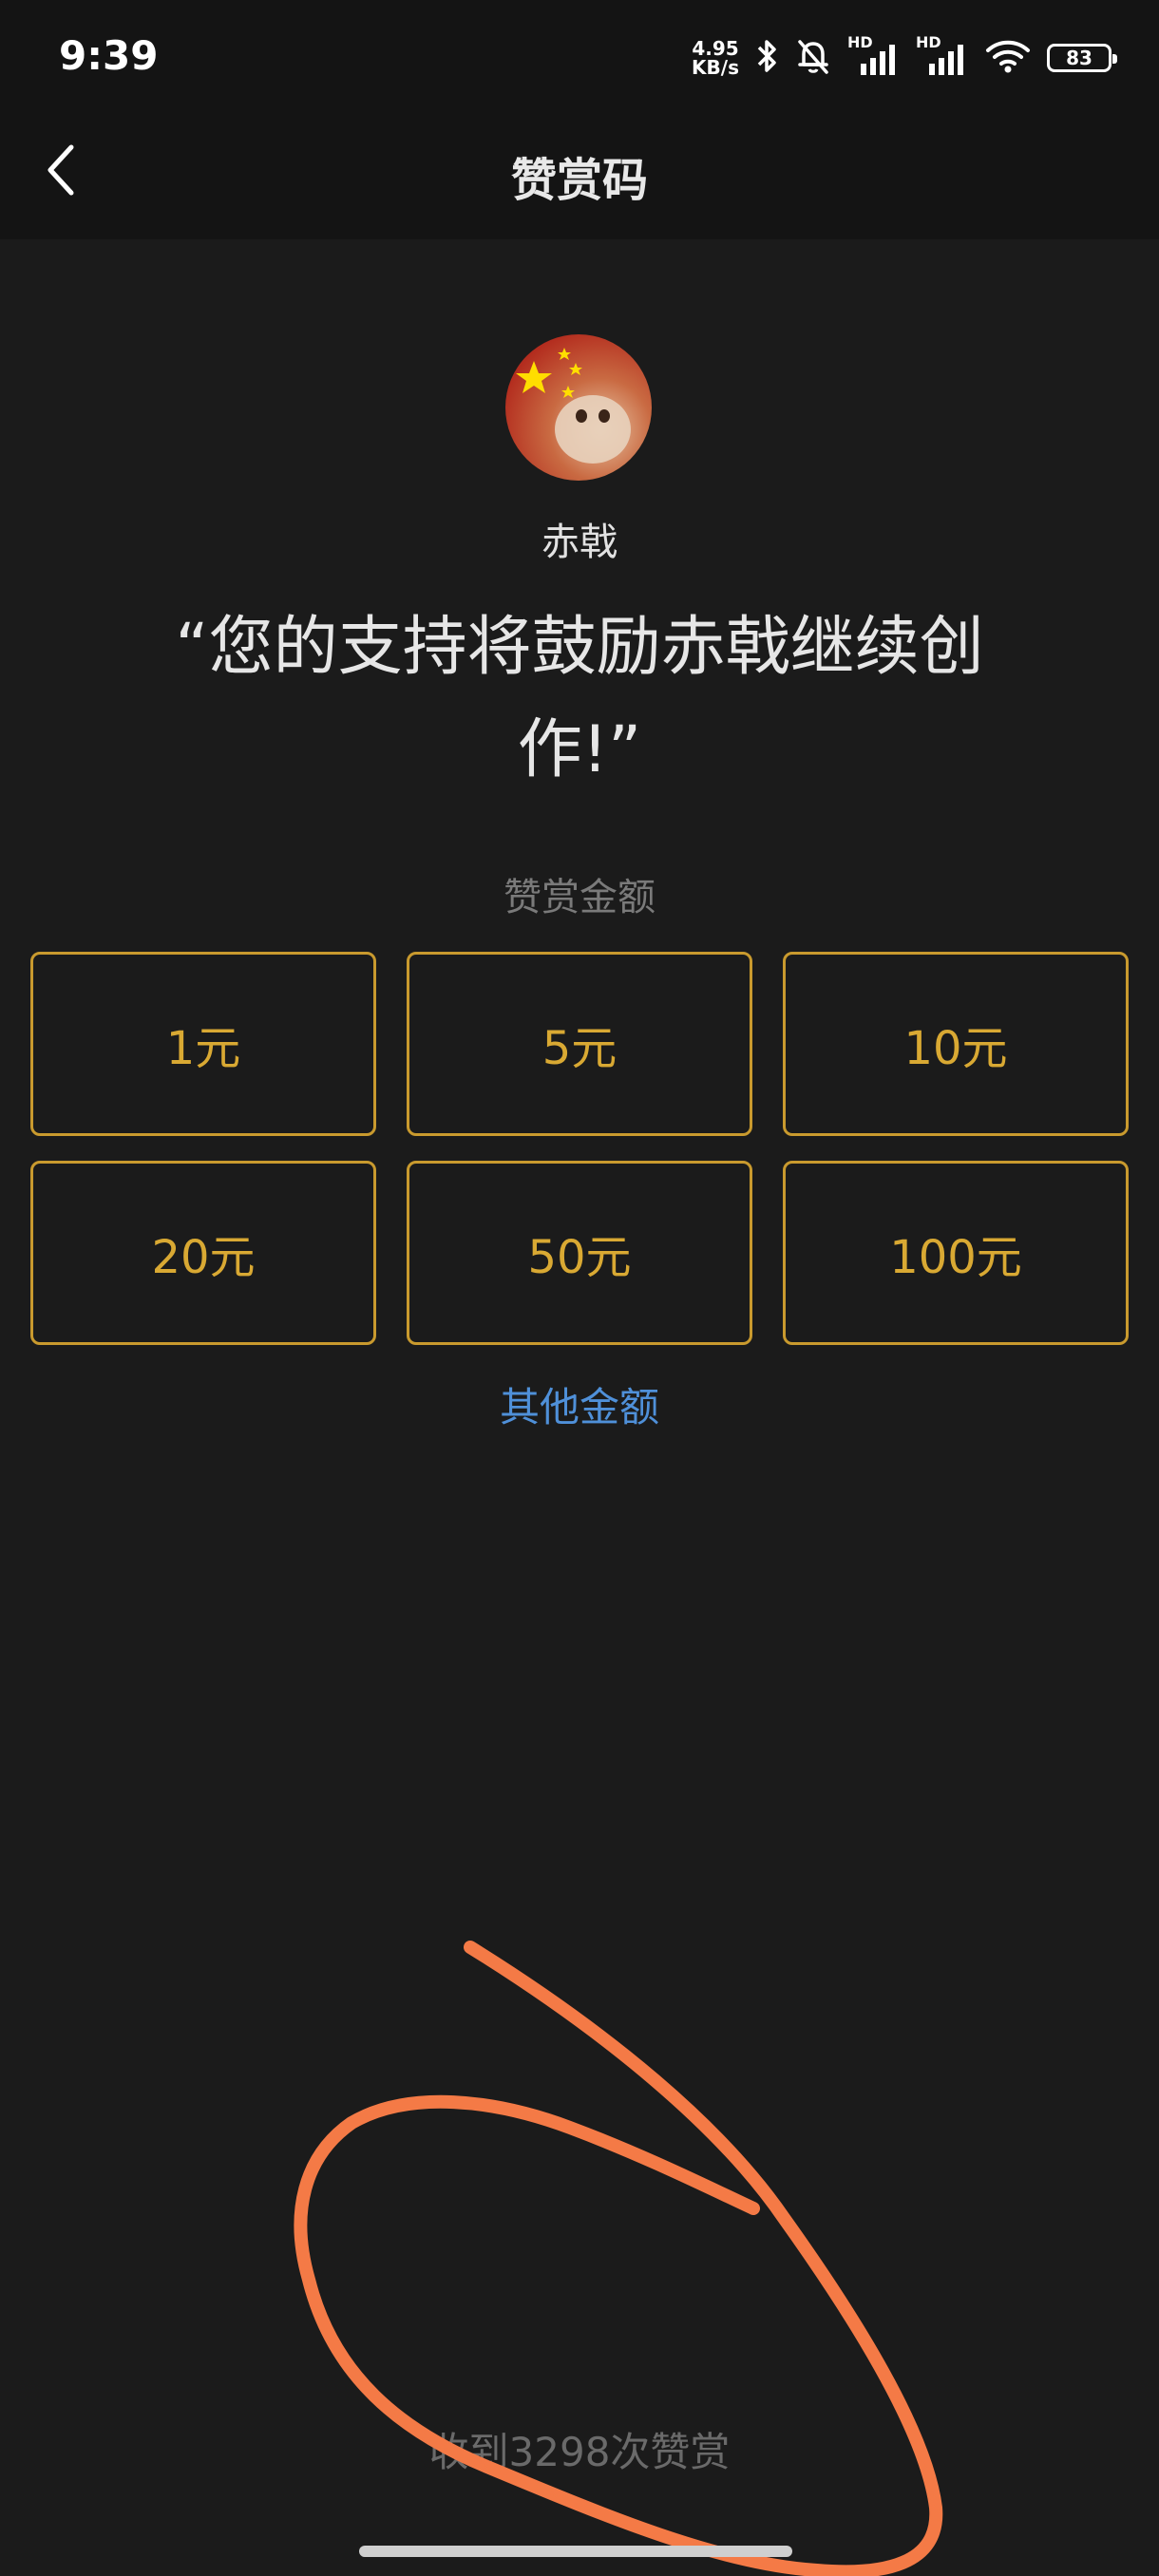 The image size is (1159, 2576). I want to click on support-quote: “您的支持将鼓励赤戟继续创作!”, so click(579, 698).